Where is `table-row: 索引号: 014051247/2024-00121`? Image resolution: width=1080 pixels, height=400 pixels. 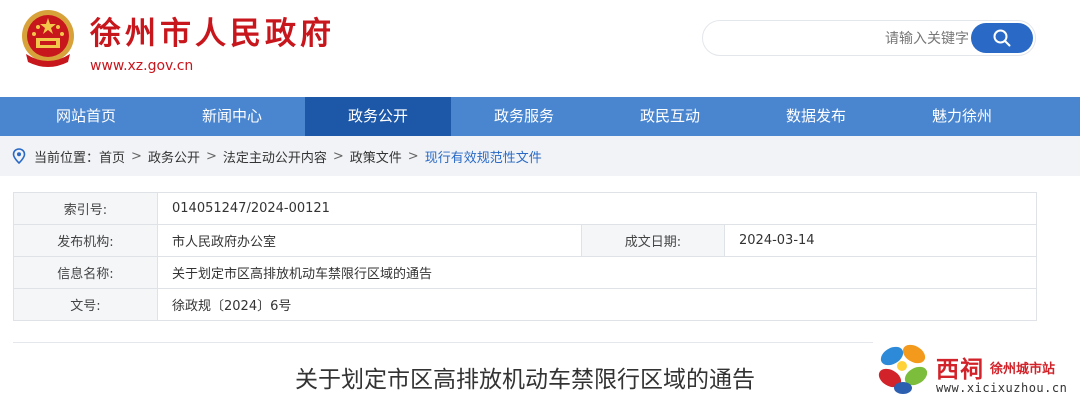 table-row: 索引号: 014051247/2024-00121 is located at coordinates (525, 208).